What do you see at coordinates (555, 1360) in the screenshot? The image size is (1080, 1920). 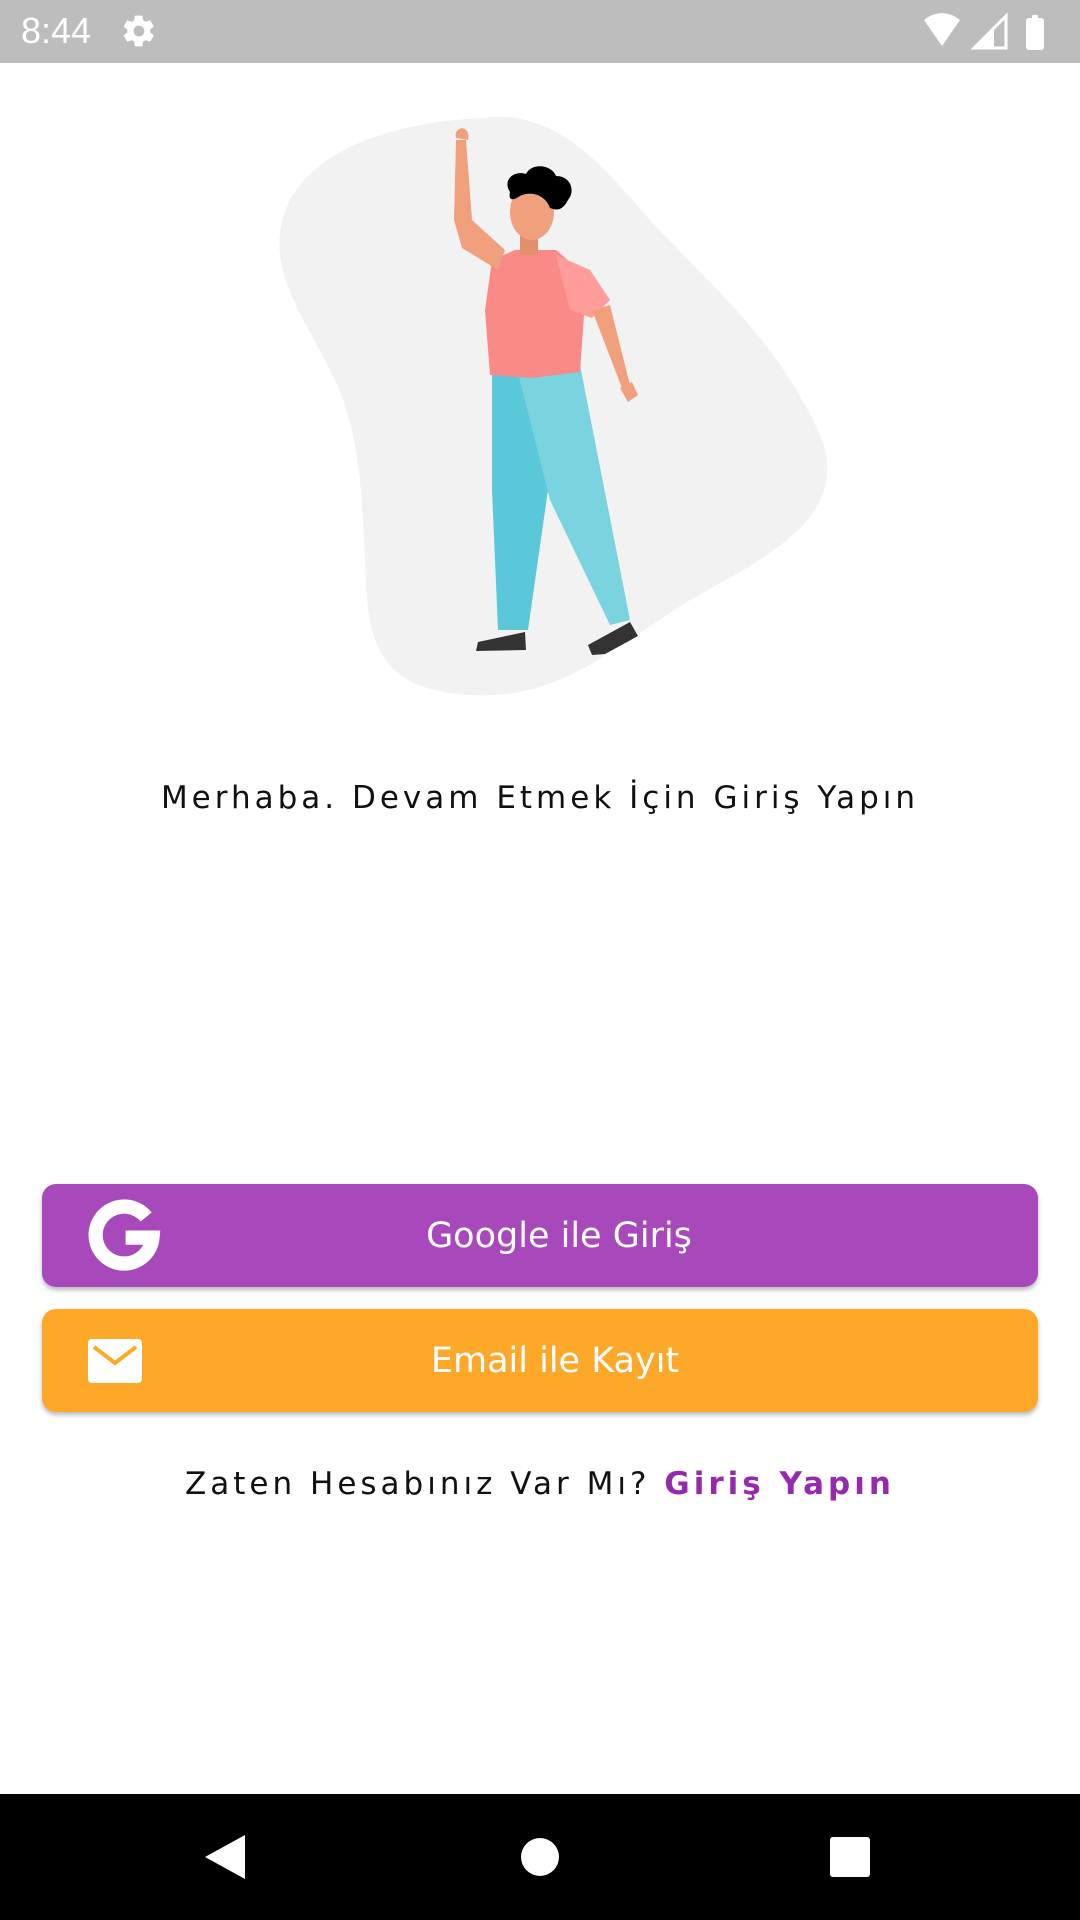 I see `email-signup-label: Email ile Kayıt` at bounding box center [555, 1360].